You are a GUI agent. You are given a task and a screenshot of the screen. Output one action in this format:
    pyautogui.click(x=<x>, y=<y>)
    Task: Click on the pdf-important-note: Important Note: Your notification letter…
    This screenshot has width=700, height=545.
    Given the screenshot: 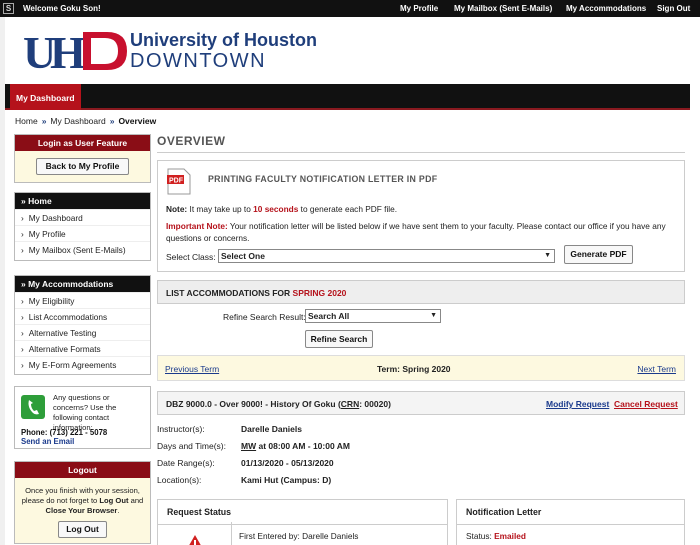 What is the action you would take?
    pyautogui.click(x=416, y=232)
    